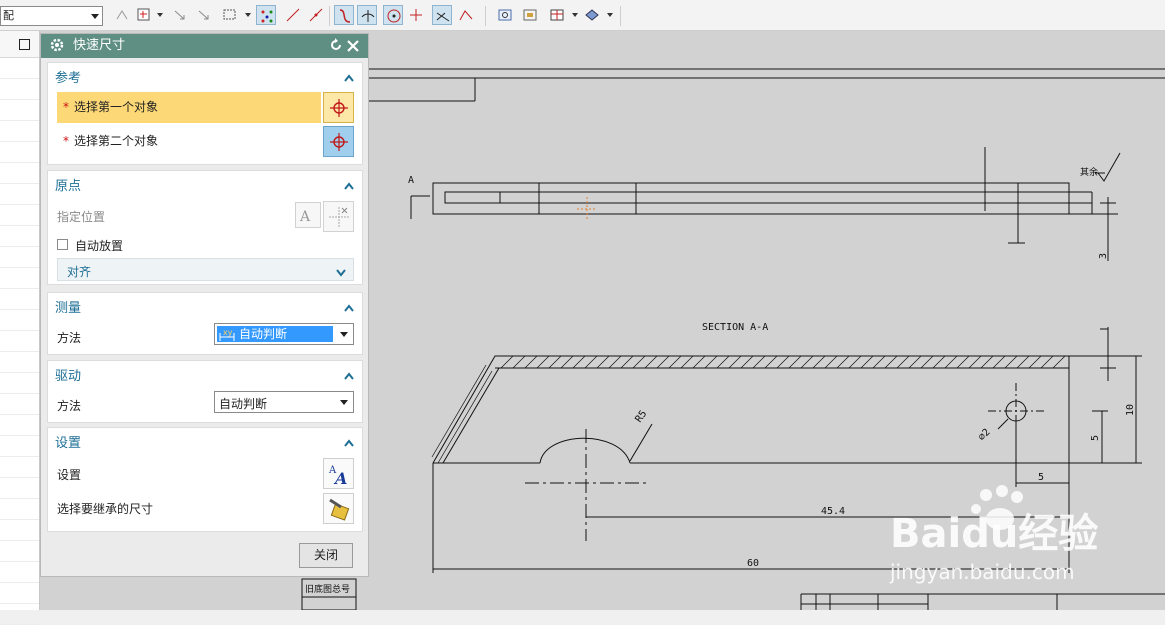 Image resolution: width=1165 pixels, height=625 pixels. I want to click on align-label: 对齐, so click(79, 272).